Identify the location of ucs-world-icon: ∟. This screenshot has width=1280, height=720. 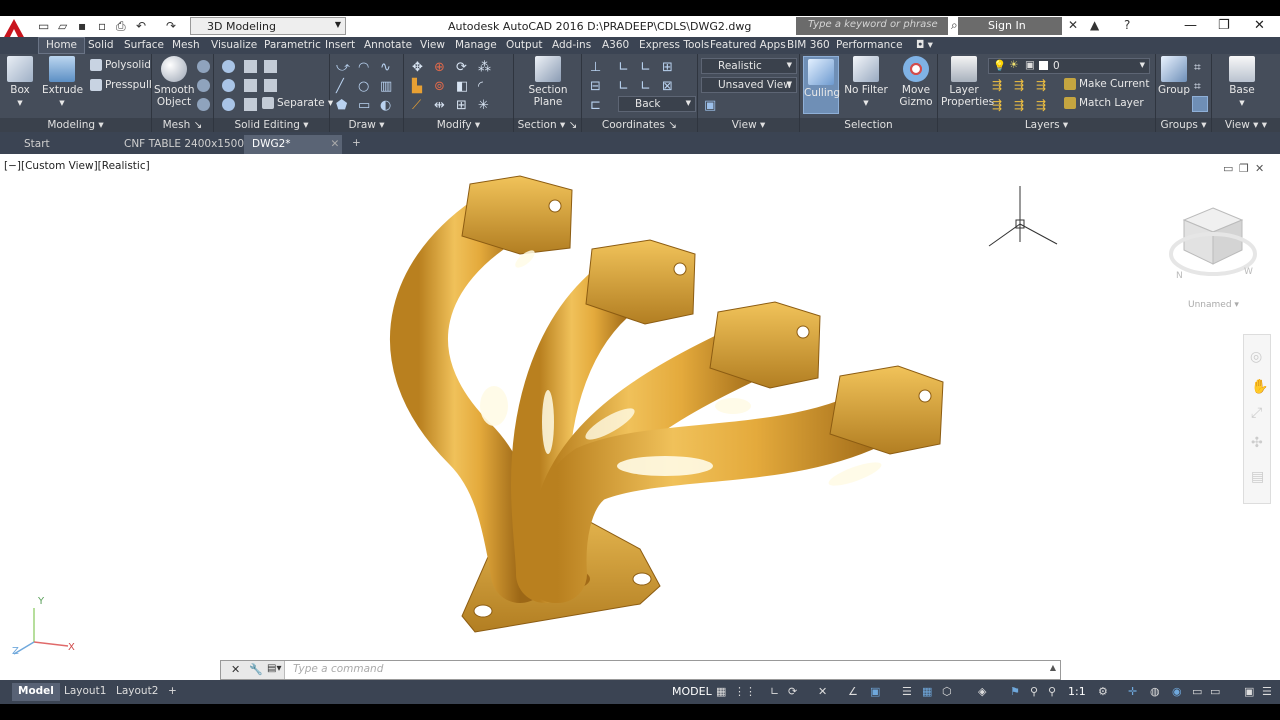
(624, 67).